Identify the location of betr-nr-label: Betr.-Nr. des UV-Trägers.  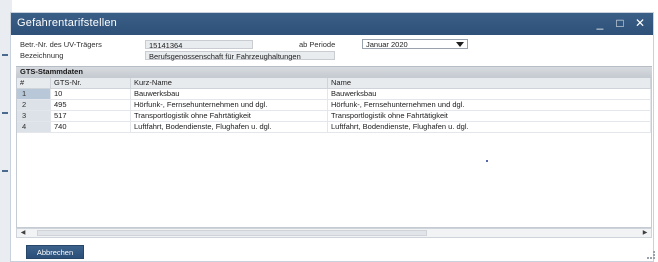
(61, 44).